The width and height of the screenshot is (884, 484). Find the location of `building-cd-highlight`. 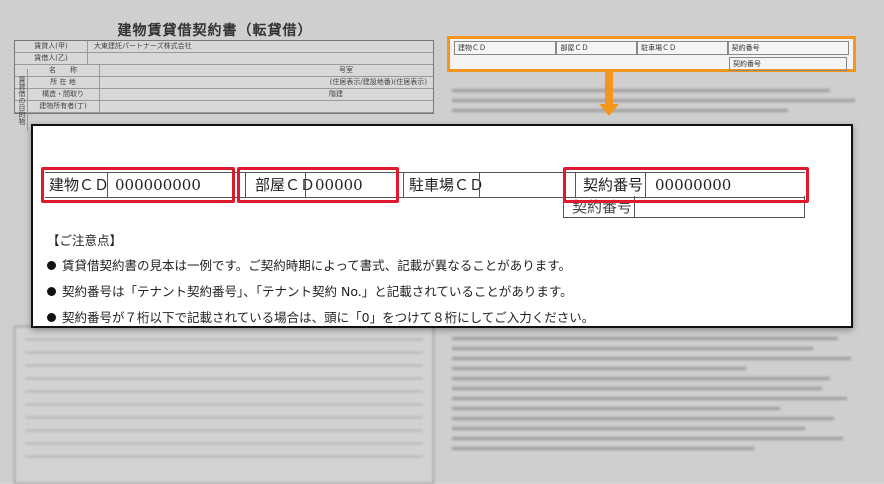

building-cd-highlight is located at coordinates (138, 185).